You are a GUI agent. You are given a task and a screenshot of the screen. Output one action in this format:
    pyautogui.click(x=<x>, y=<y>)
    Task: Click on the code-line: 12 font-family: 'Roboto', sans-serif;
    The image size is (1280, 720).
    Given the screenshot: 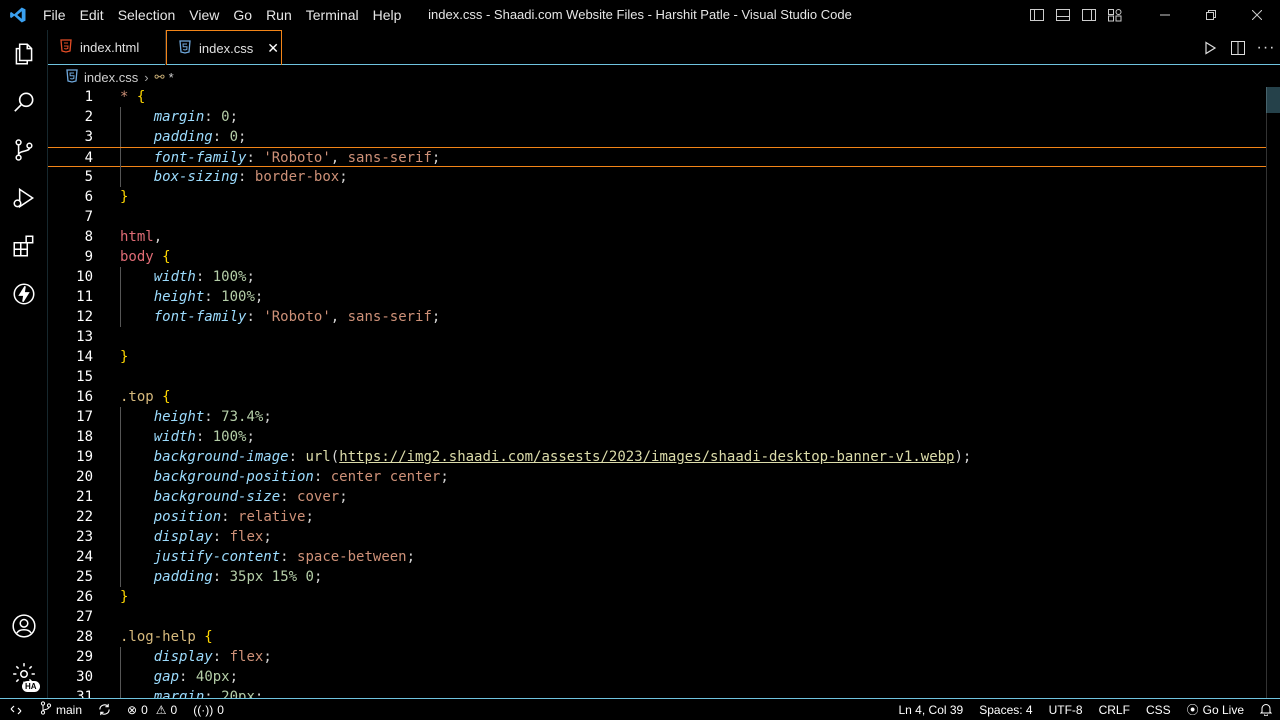 What is the action you would take?
    pyautogui.click(x=657, y=317)
    